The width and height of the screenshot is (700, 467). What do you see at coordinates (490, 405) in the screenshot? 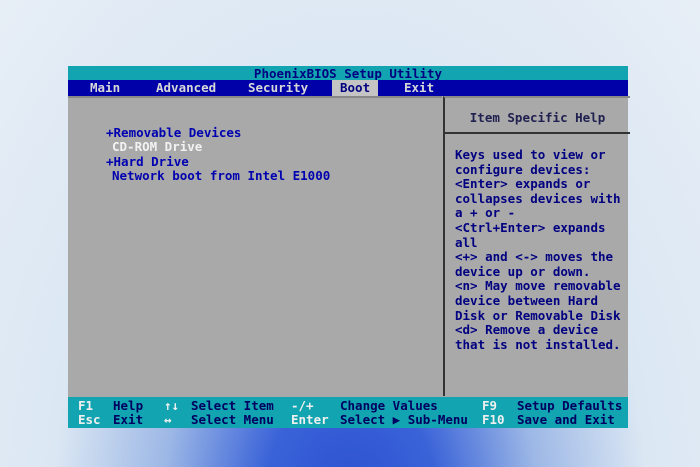
I see `key-f9: F9` at bounding box center [490, 405].